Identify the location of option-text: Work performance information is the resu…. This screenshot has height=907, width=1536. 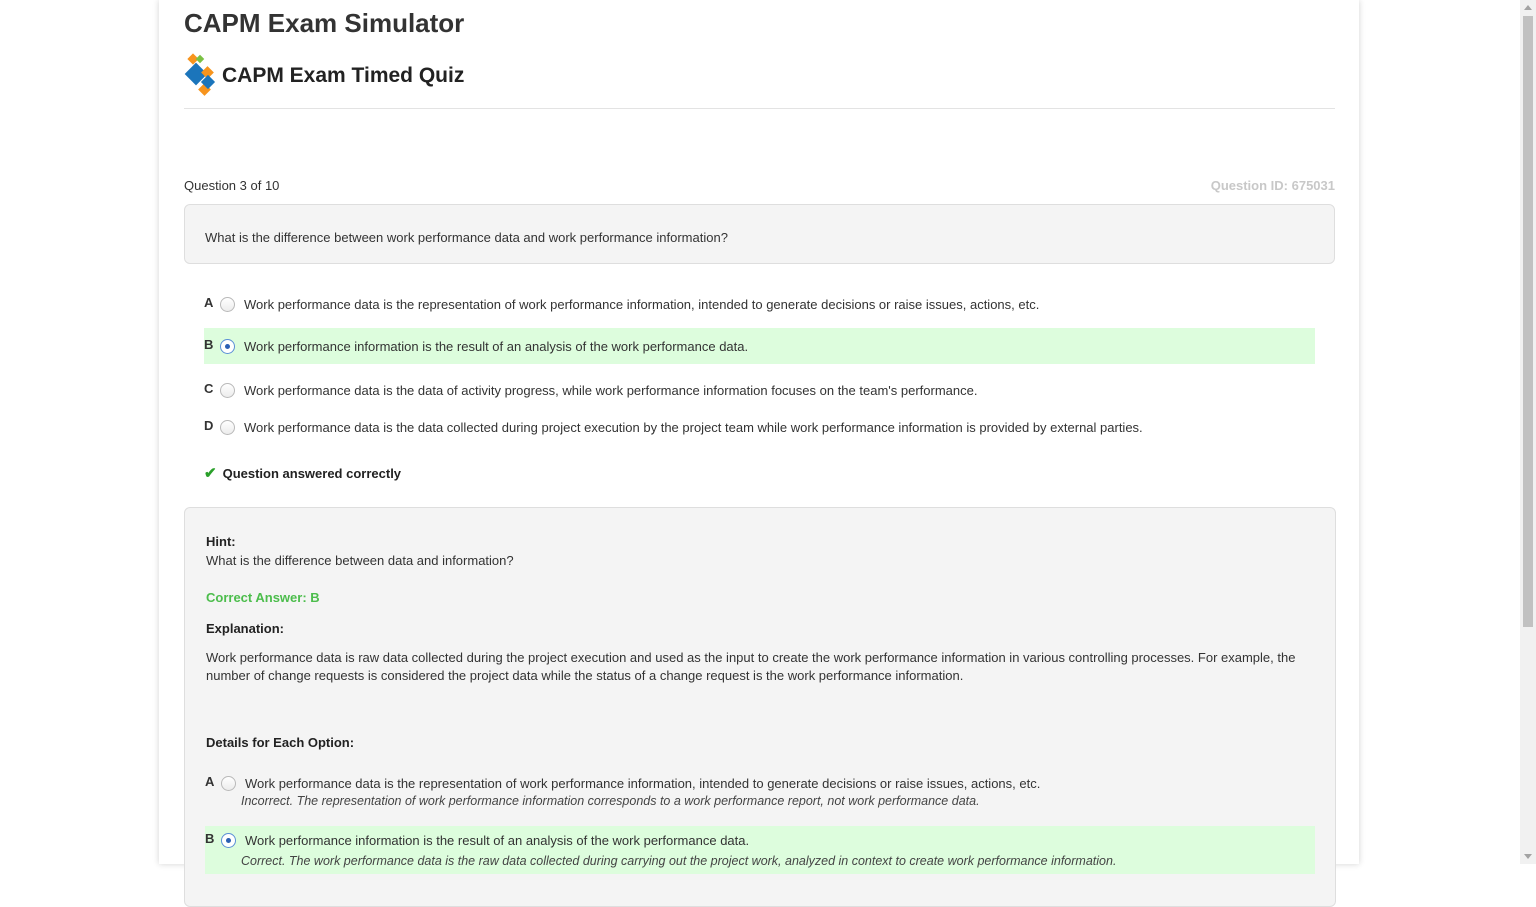
(496, 346).